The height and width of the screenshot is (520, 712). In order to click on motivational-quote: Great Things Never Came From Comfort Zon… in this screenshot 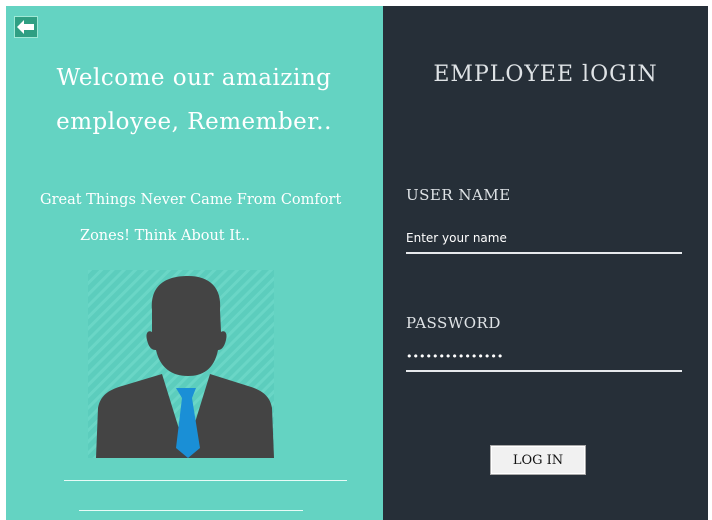, I will do `click(210, 218)`.